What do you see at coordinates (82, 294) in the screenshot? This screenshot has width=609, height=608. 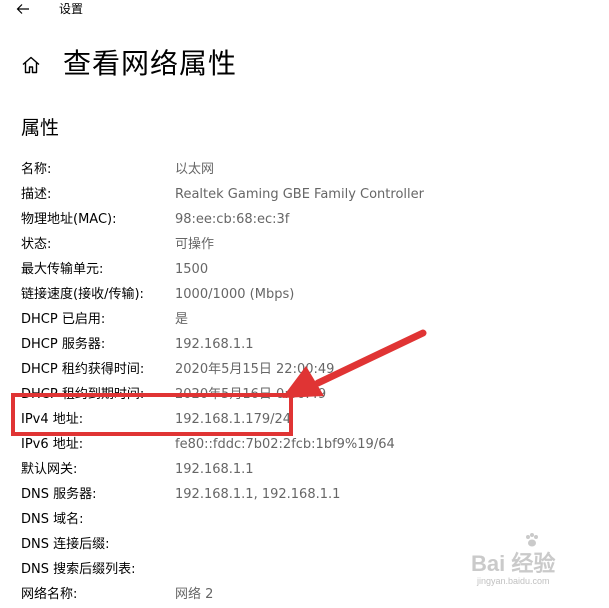 I see `property-label: 链接速度(接收/传输):` at bounding box center [82, 294].